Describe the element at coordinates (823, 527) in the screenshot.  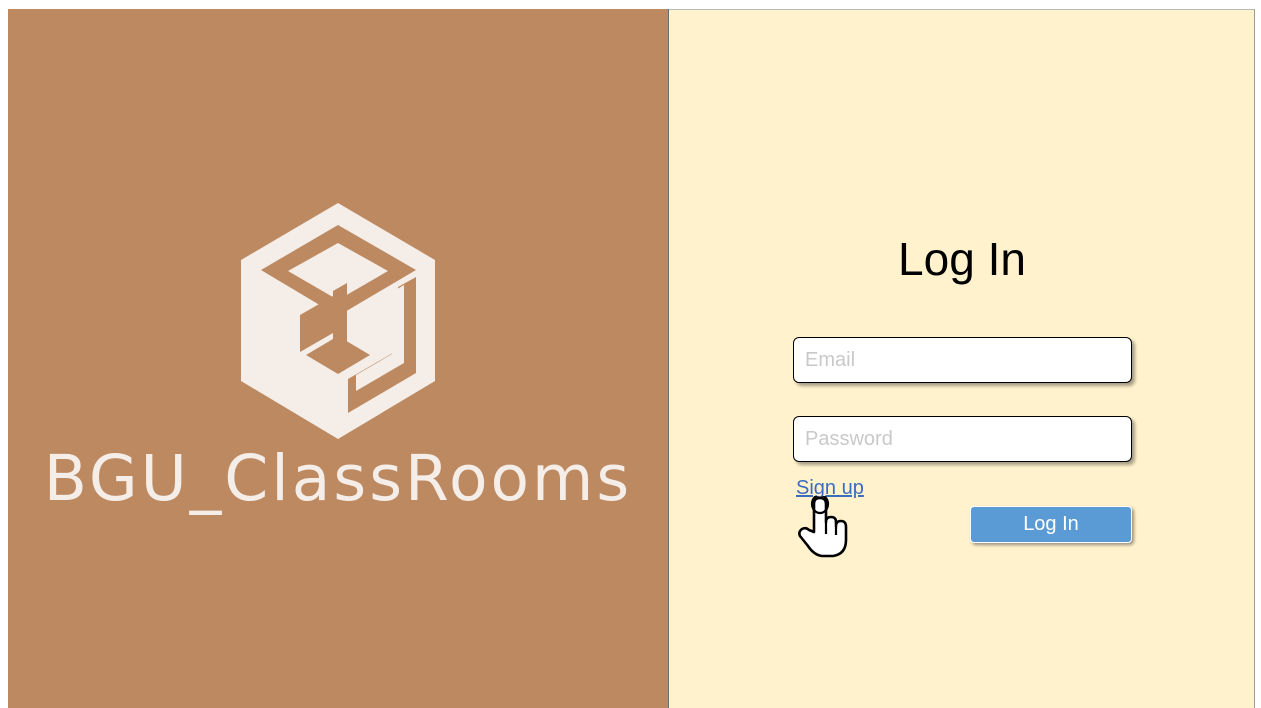
I see `hand-pointer-icon` at that location.